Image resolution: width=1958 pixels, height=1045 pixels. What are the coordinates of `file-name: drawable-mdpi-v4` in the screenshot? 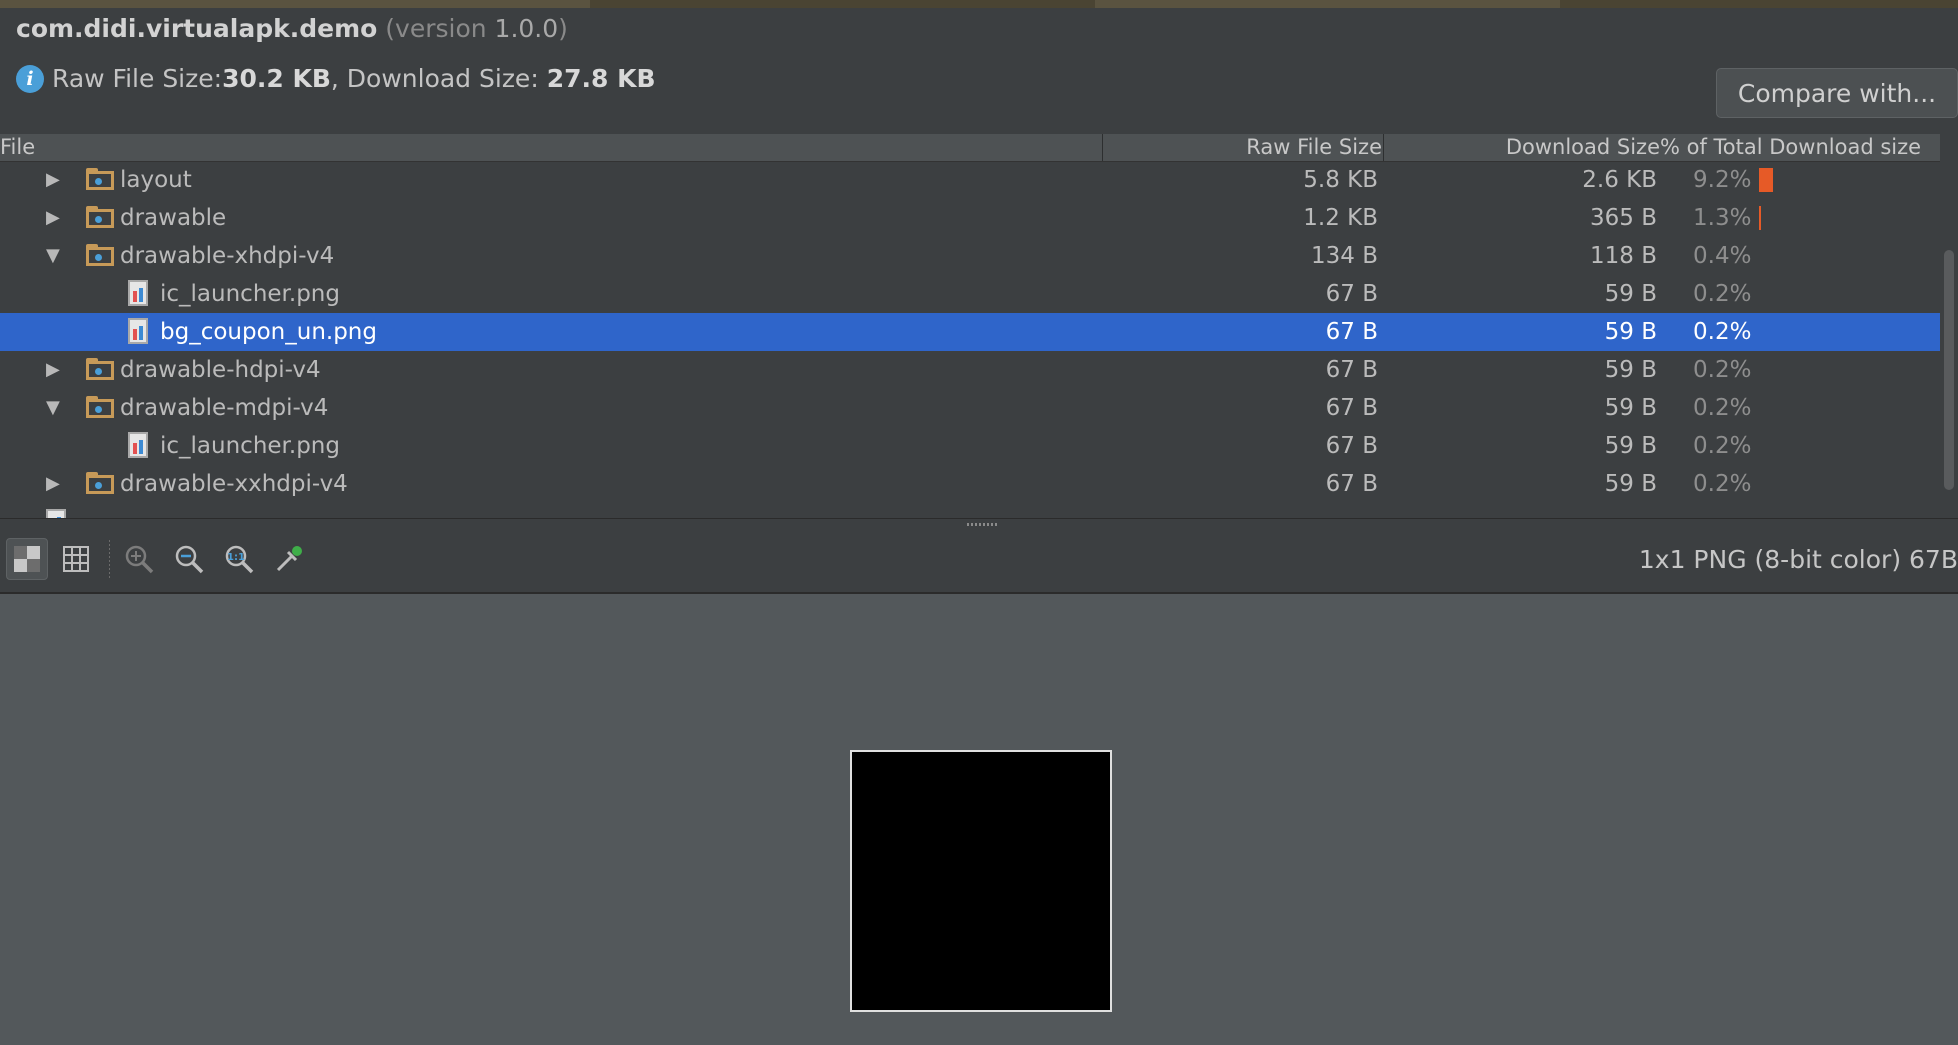 It's located at (224, 408).